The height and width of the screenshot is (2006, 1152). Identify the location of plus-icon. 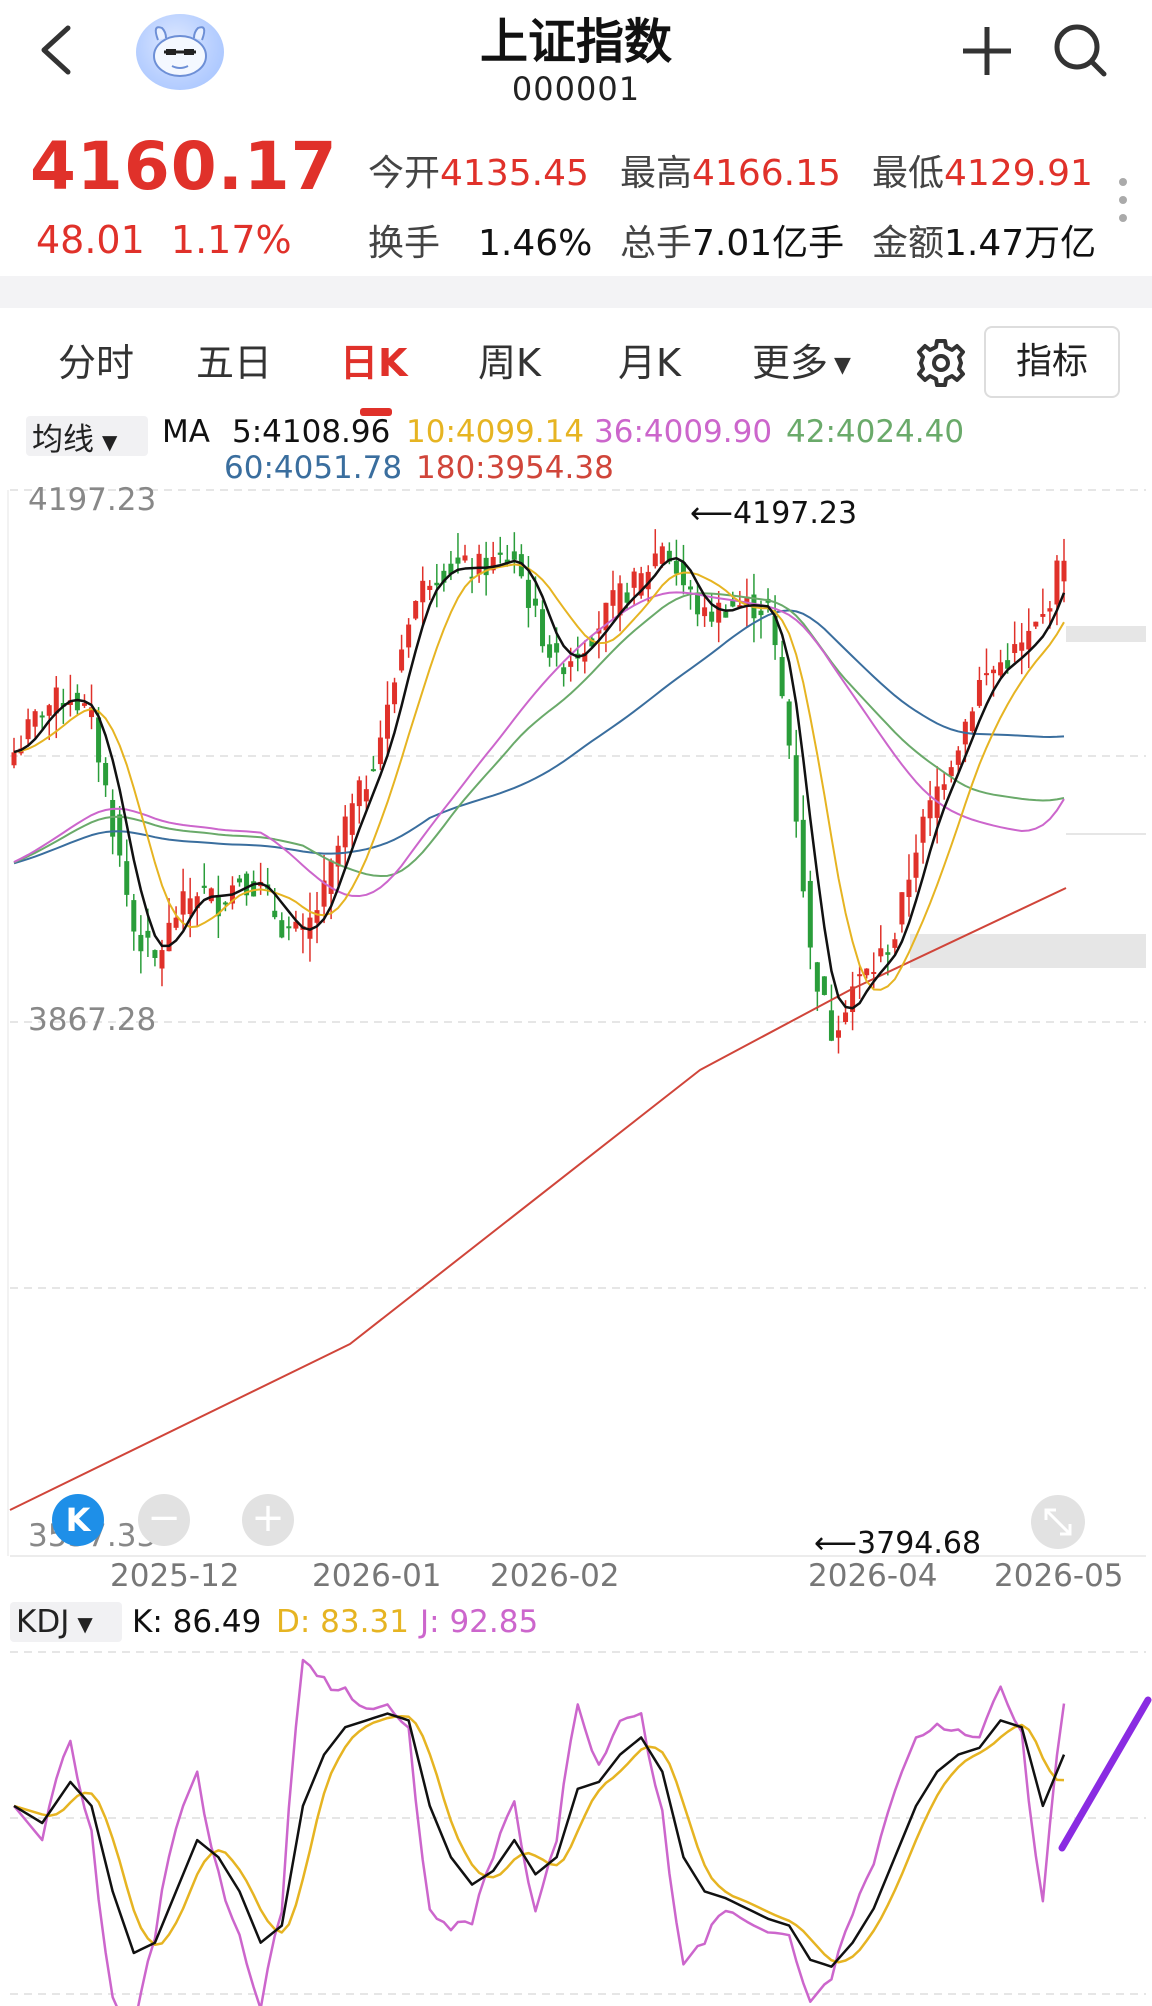
(987, 51).